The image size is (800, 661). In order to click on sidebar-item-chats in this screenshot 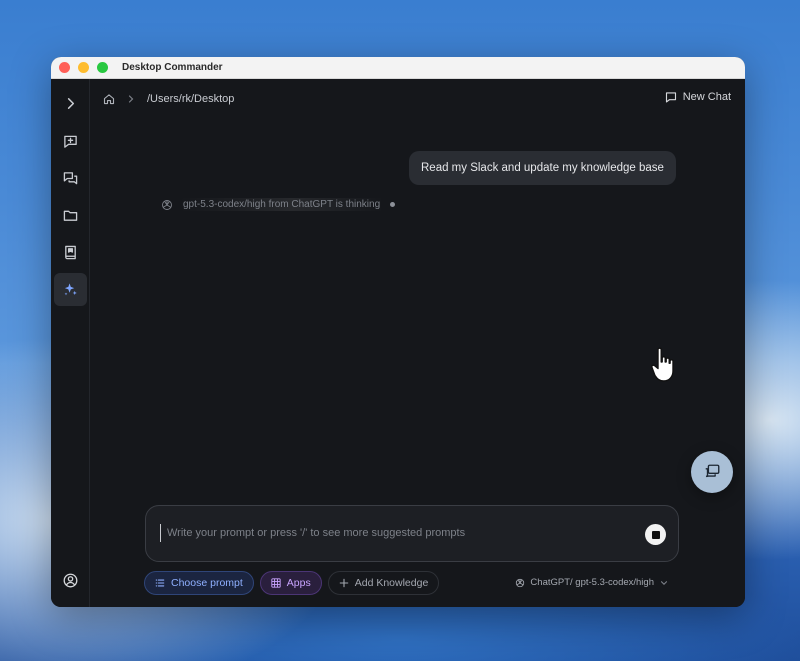, I will do `click(70, 178)`.